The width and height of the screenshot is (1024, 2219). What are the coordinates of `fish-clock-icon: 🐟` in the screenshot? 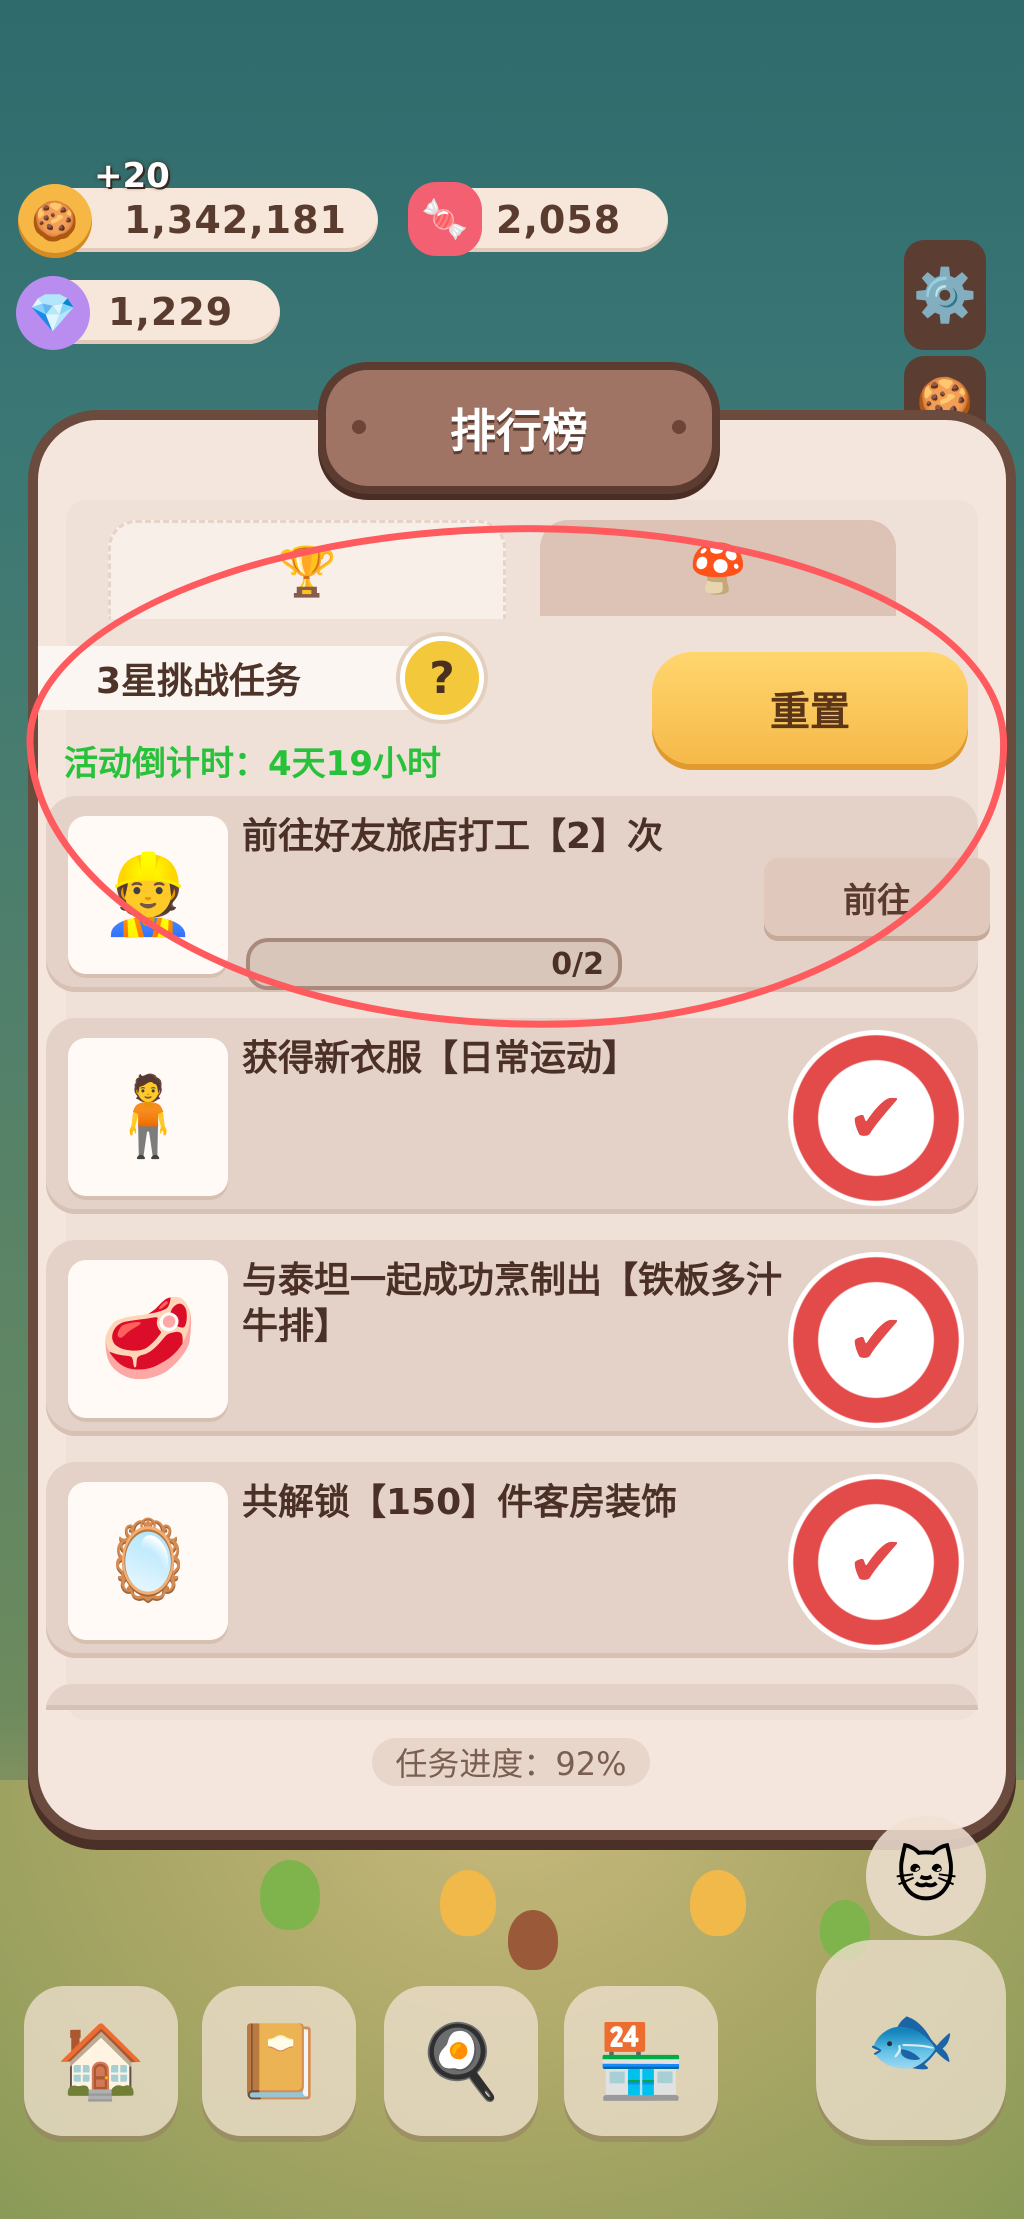 It's located at (911, 2039).